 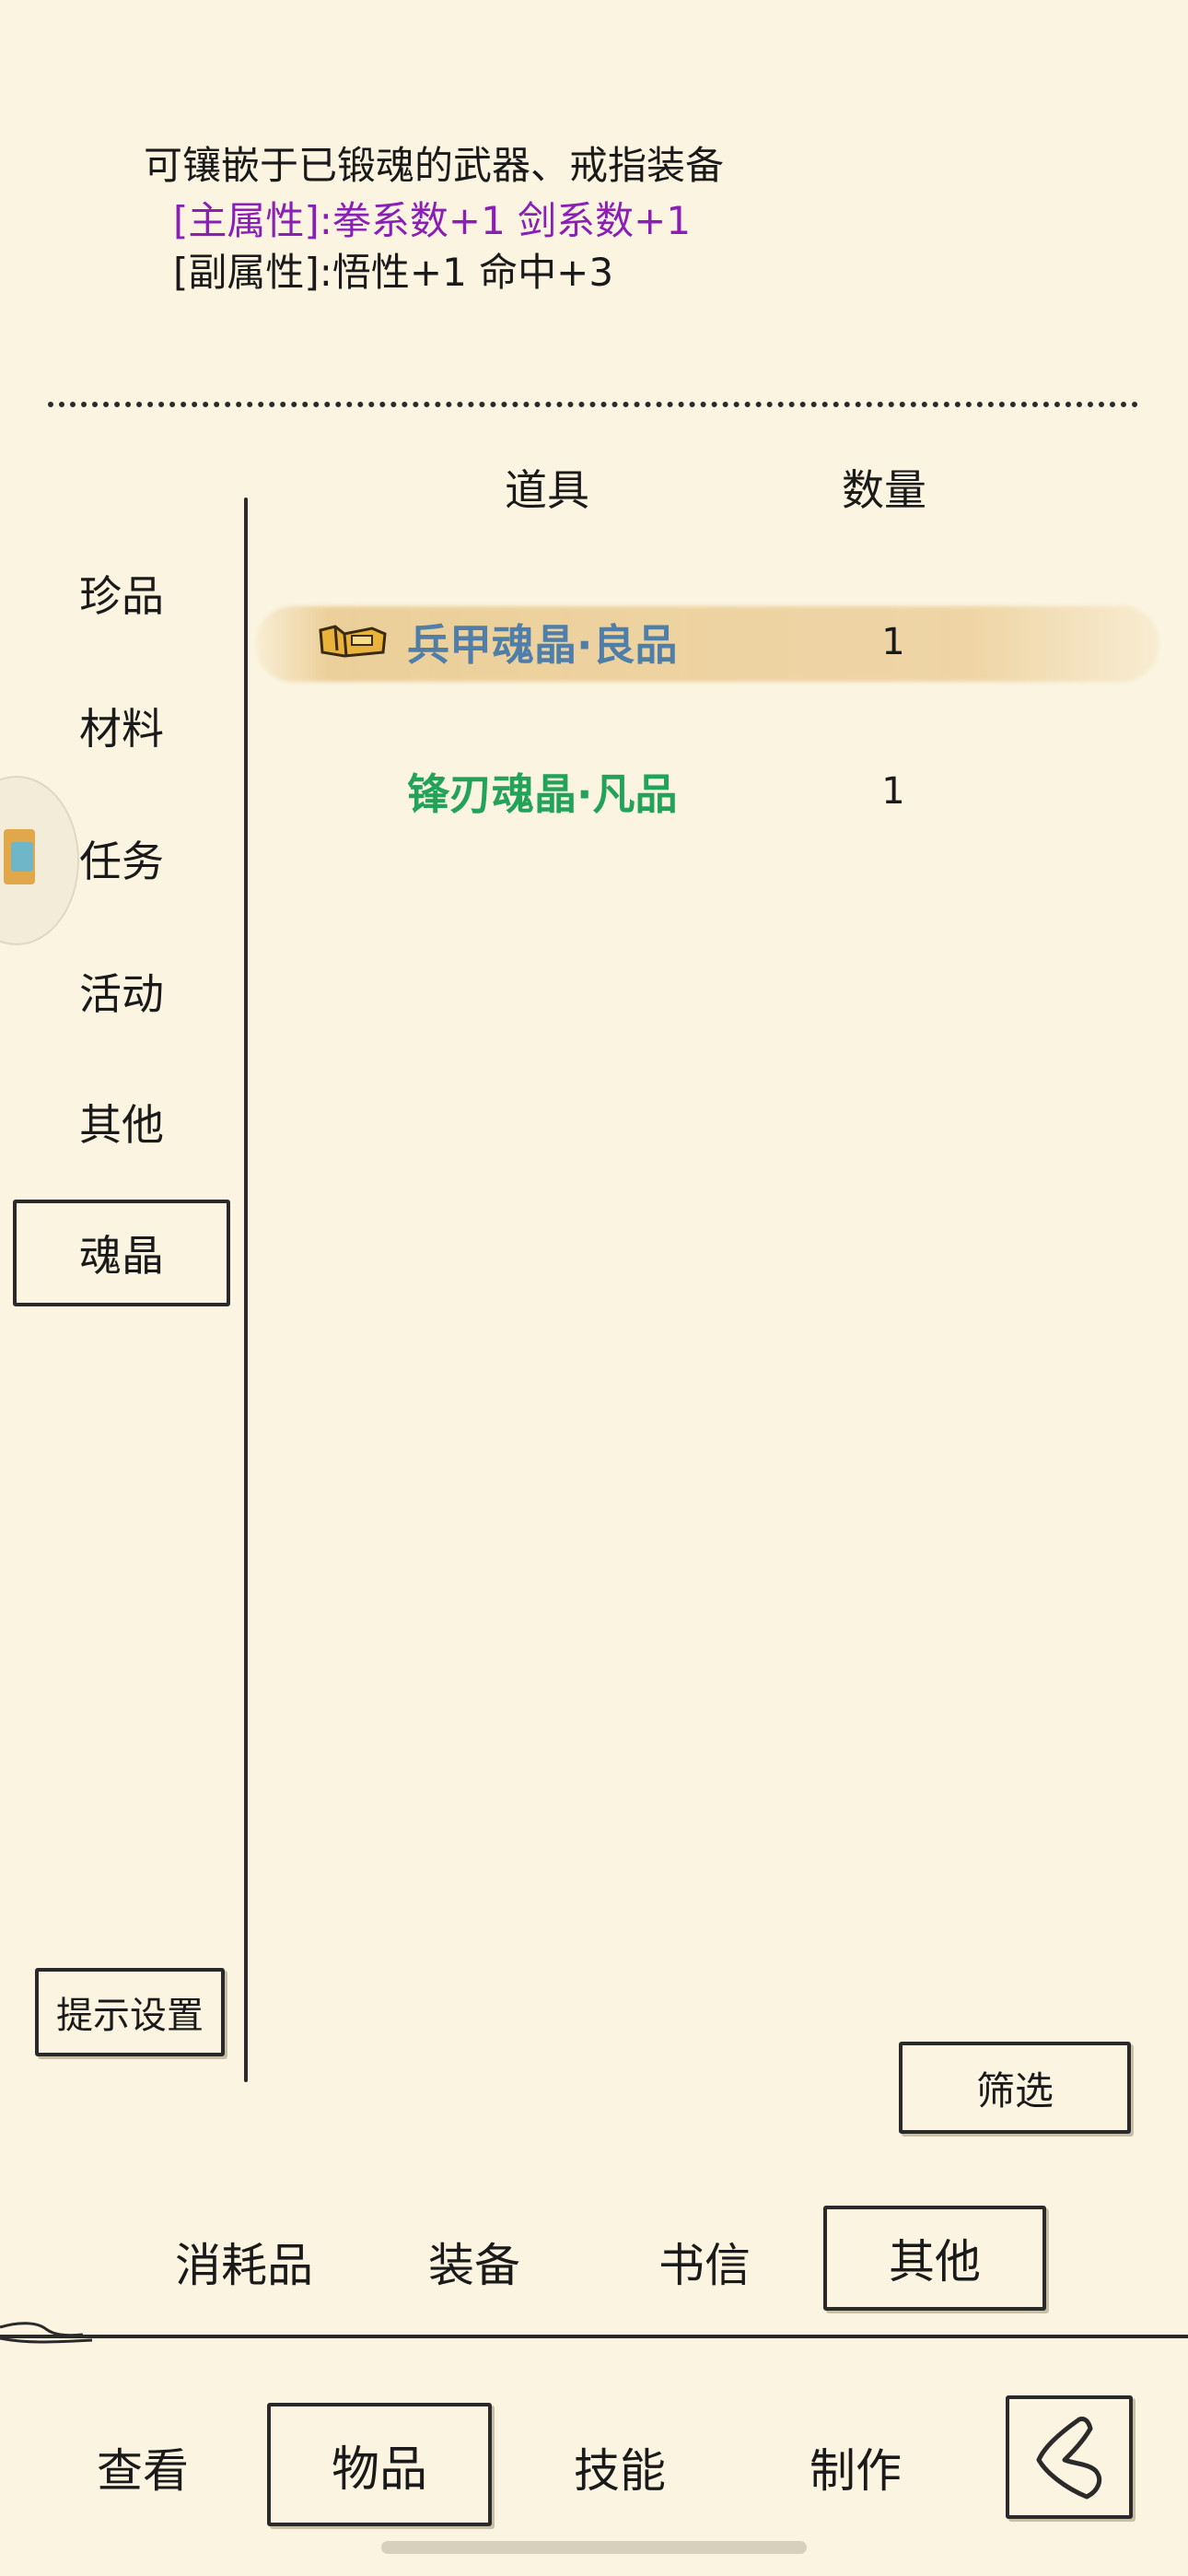 I want to click on tab-label: 书信, so click(x=705, y=2265).